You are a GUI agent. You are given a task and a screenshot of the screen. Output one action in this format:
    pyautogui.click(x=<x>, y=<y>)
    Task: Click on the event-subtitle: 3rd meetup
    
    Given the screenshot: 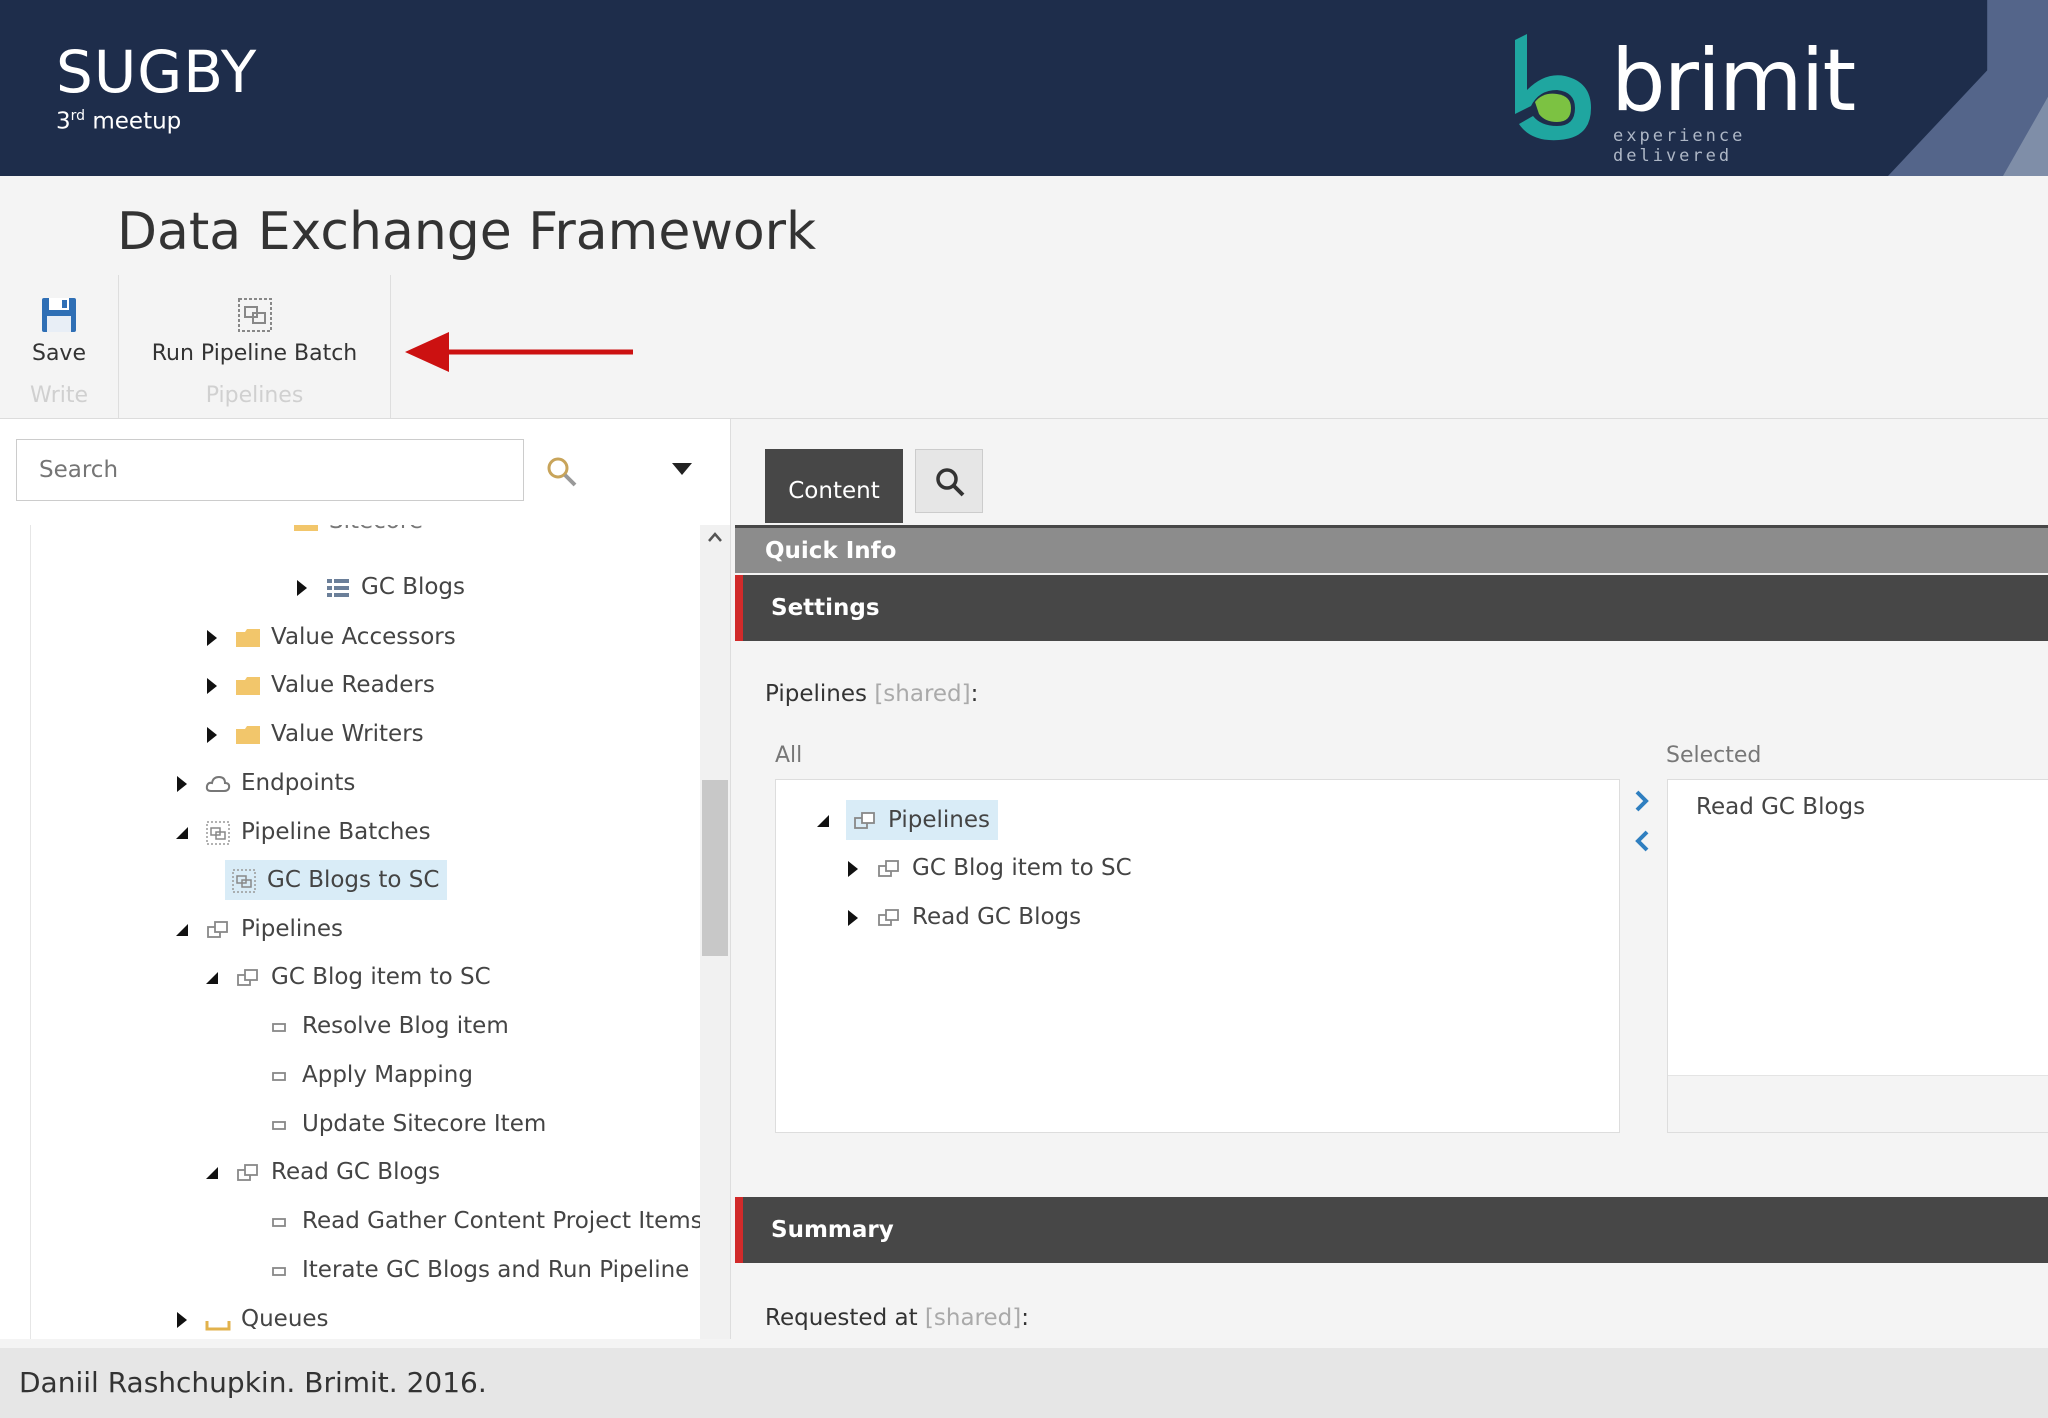 What is the action you would take?
    pyautogui.click(x=119, y=121)
    